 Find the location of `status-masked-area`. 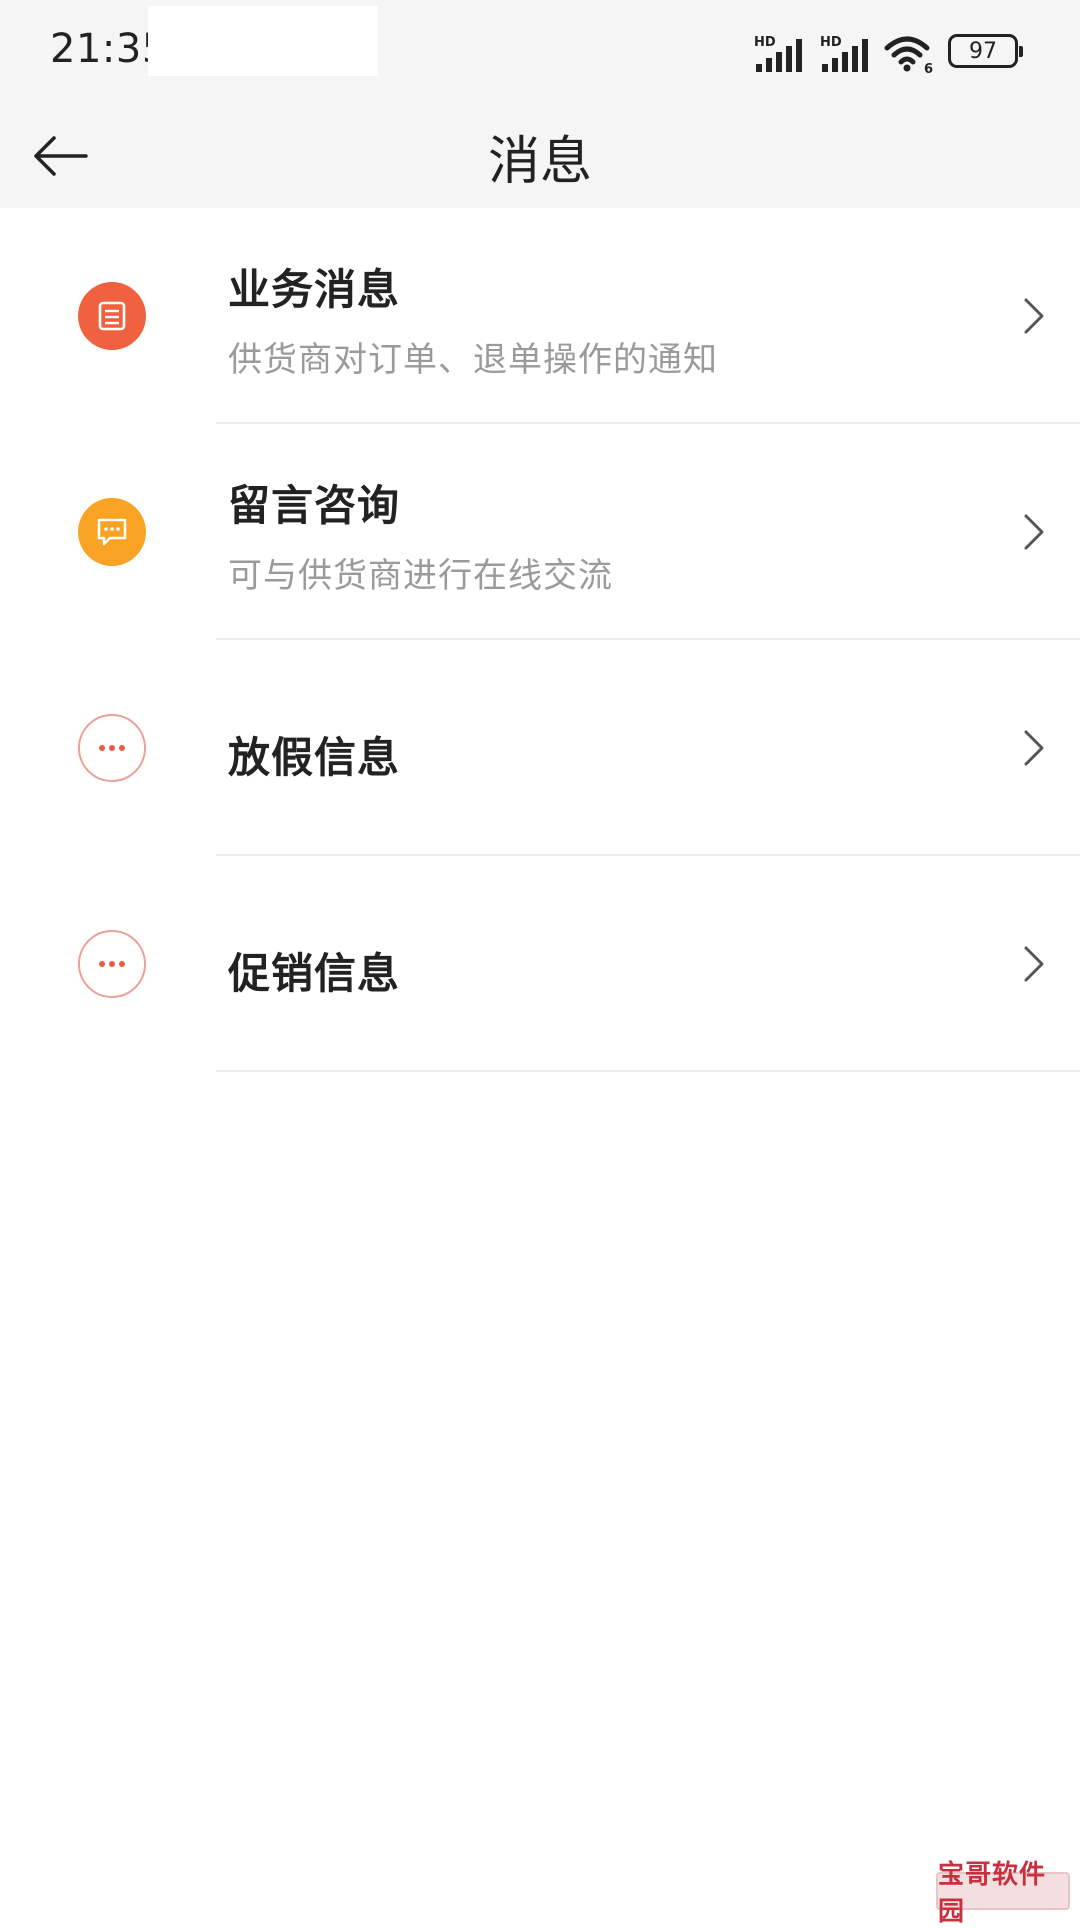

status-masked-area is located at coordinates (263, 41).